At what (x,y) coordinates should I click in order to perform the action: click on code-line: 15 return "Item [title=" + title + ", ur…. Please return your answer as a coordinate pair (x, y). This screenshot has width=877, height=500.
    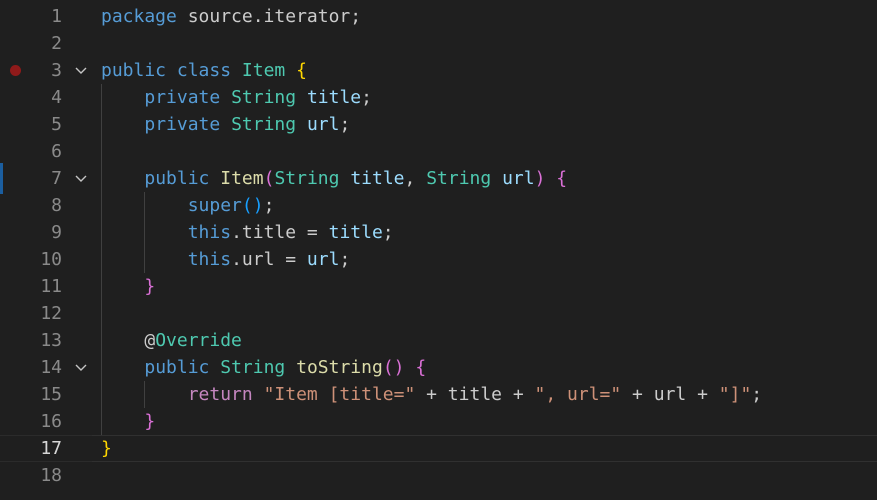
    Looking at the image, I should click on (438, 394).